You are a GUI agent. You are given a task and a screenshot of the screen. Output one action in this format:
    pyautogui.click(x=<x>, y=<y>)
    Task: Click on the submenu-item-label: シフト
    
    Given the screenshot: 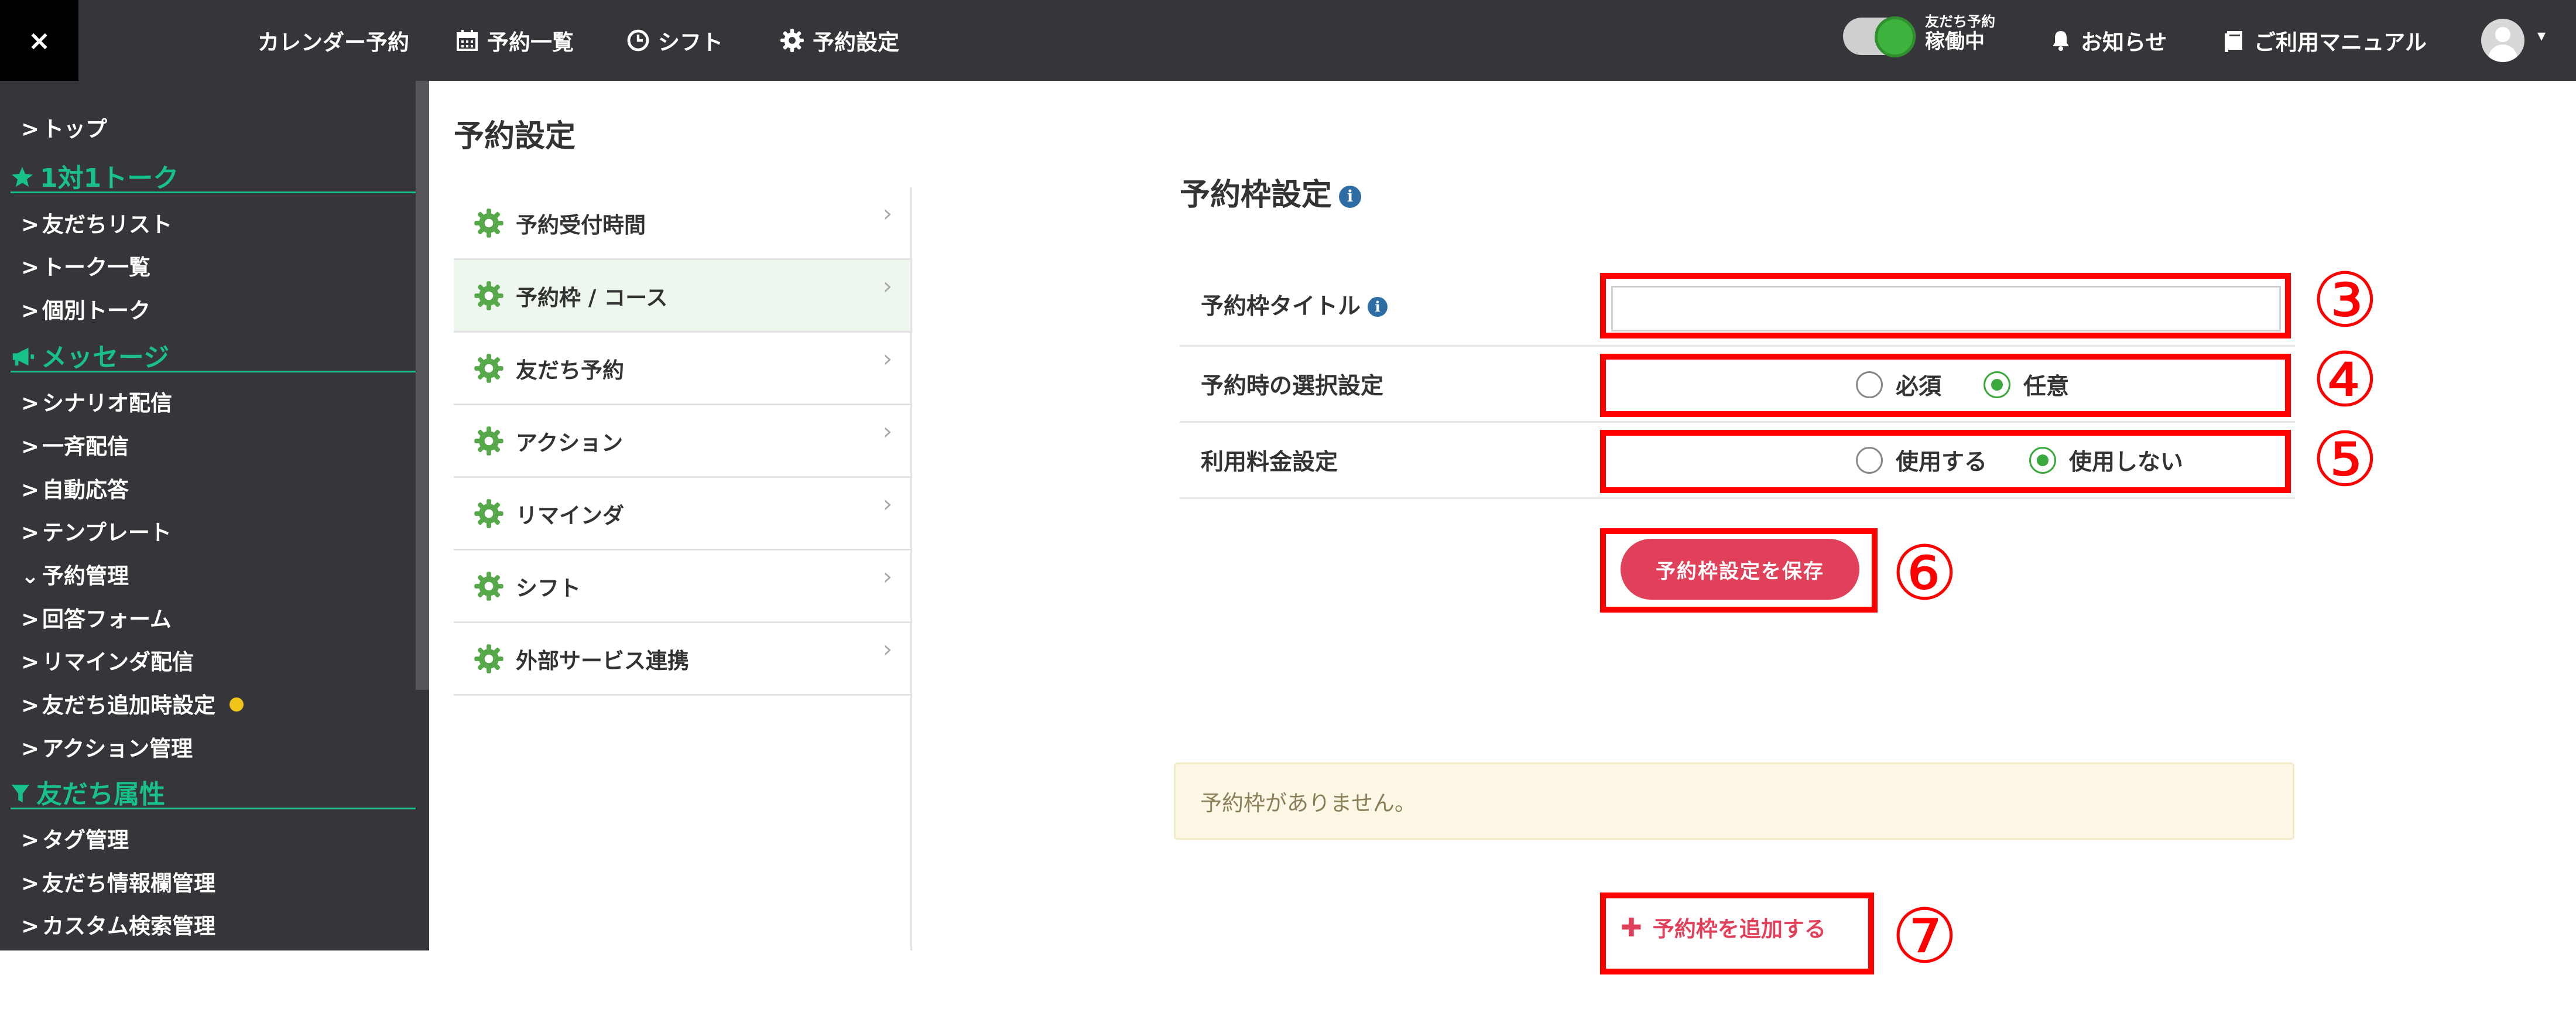 What is the action you would take?
    pyautogui.click(x=548, y=588)
    